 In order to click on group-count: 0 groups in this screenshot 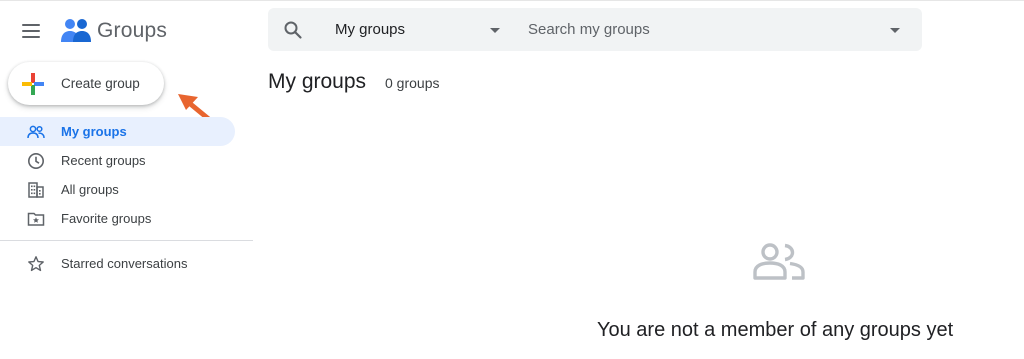, I will do `click(412, 83)`.